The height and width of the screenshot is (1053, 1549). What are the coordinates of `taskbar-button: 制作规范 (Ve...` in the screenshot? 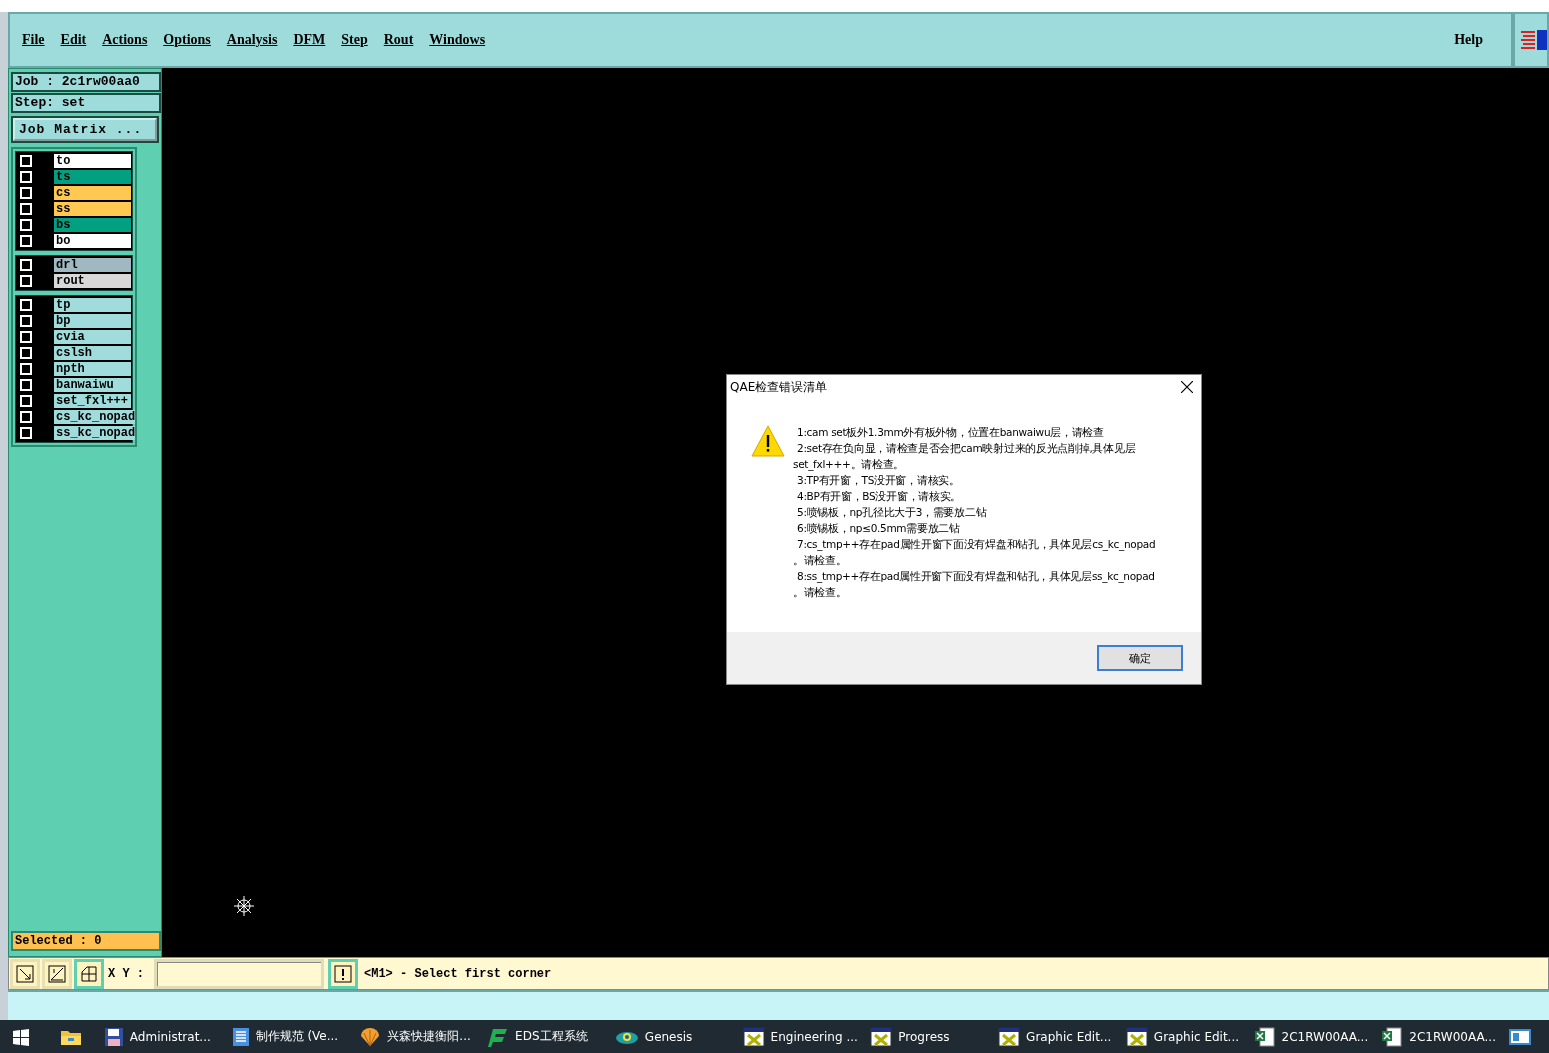 It's located at (295, 1036).